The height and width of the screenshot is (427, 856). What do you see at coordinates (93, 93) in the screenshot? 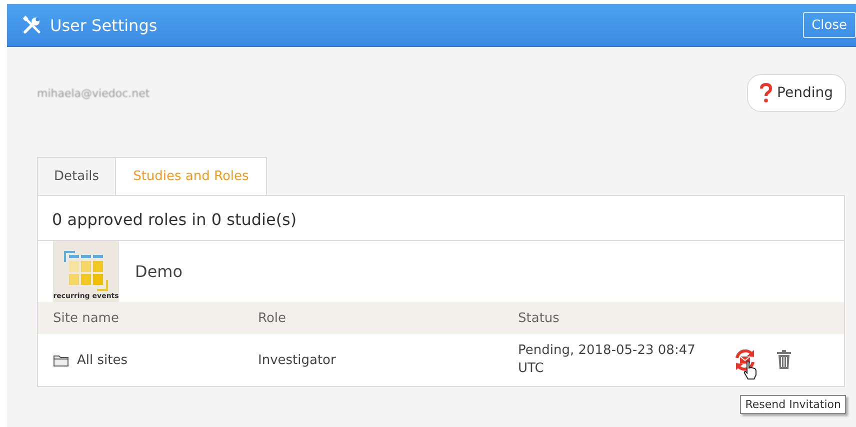
I see `email-text: mihaela@viedoc.net` at bounding box center [93, 93].